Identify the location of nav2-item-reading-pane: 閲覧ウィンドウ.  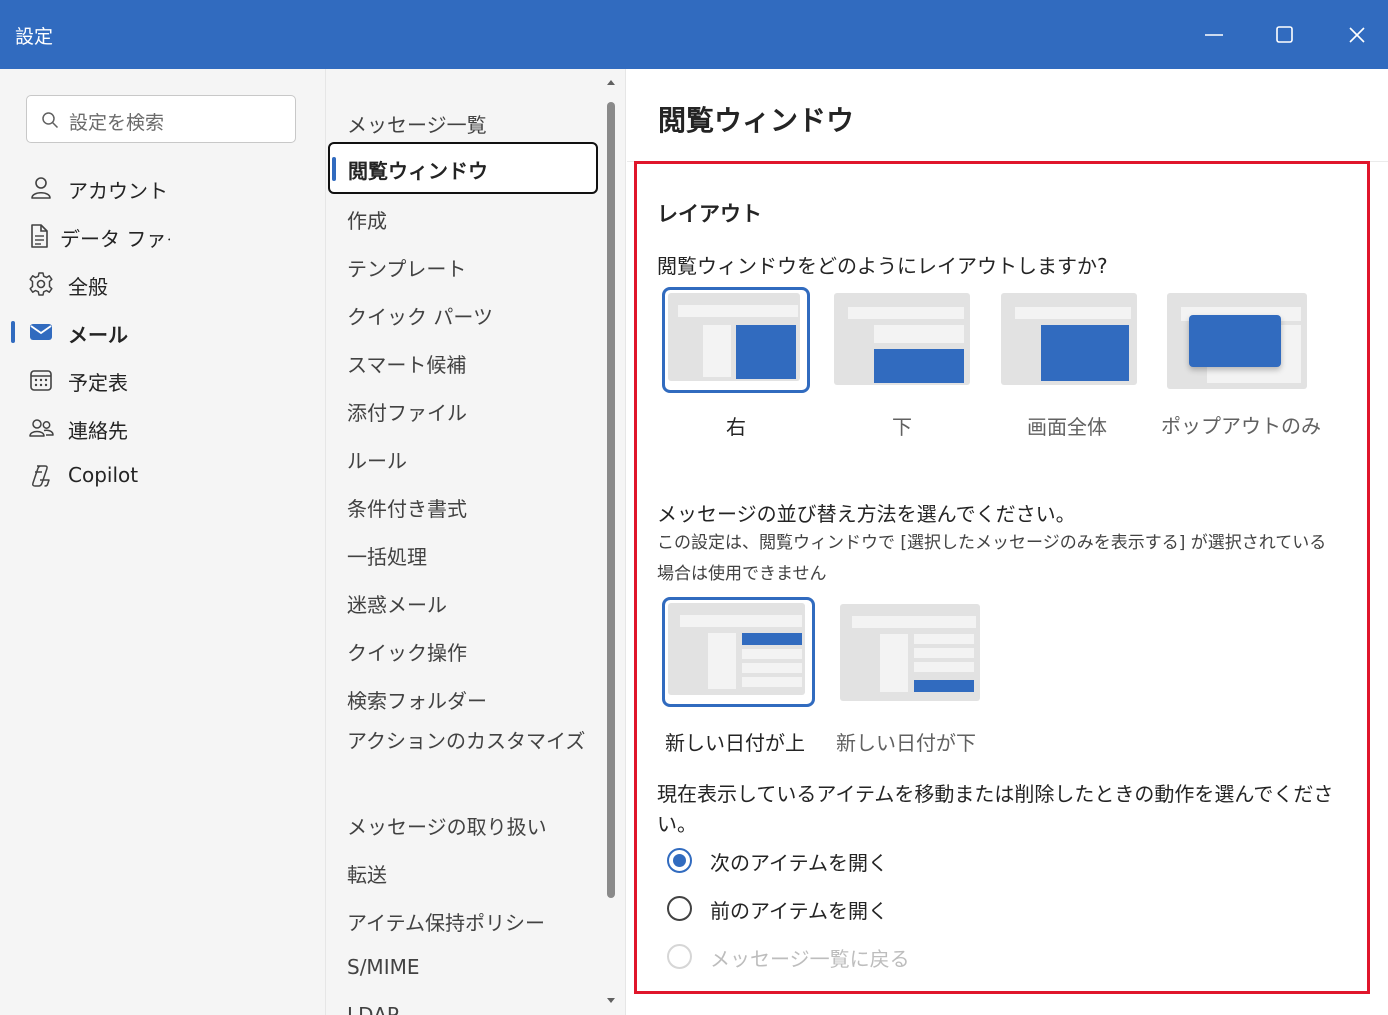
(463, 168).